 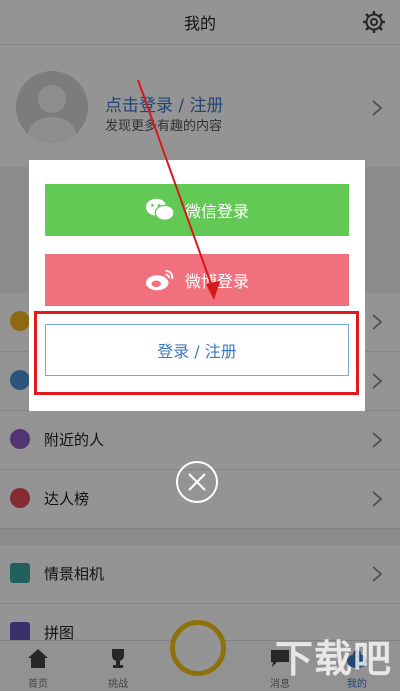 I want to click on watermark-logo: 下载吧, so click(x=333, y=659).